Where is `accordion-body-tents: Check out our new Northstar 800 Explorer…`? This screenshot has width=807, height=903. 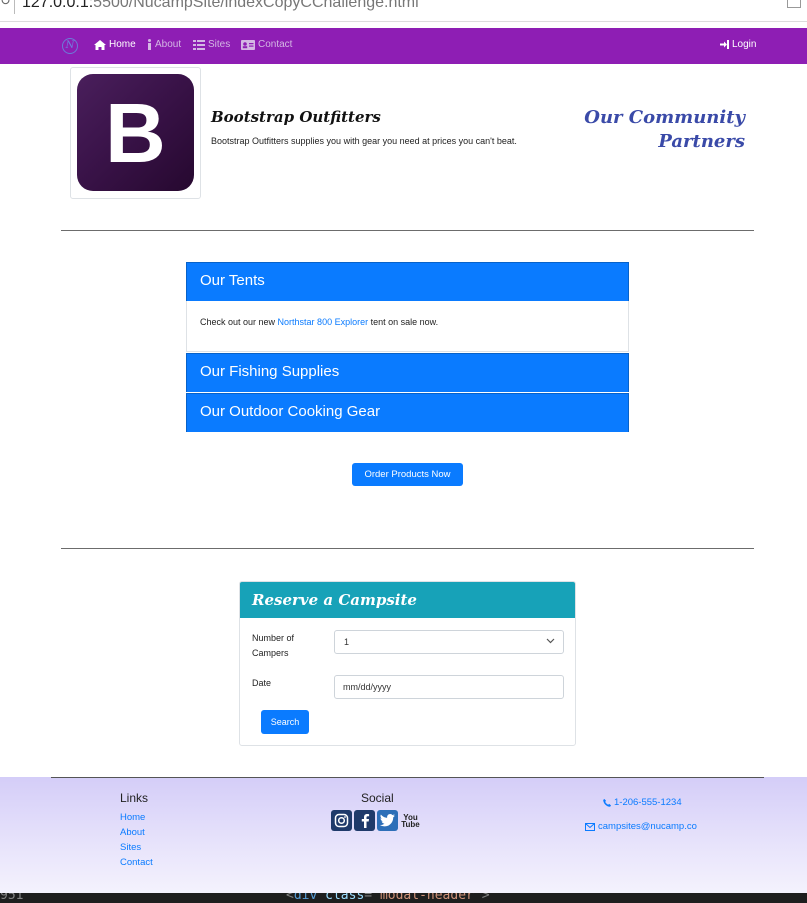 accordion-body-tents: Check out our new Northstar 800 Explorer… is located at coordinates (407, 326).